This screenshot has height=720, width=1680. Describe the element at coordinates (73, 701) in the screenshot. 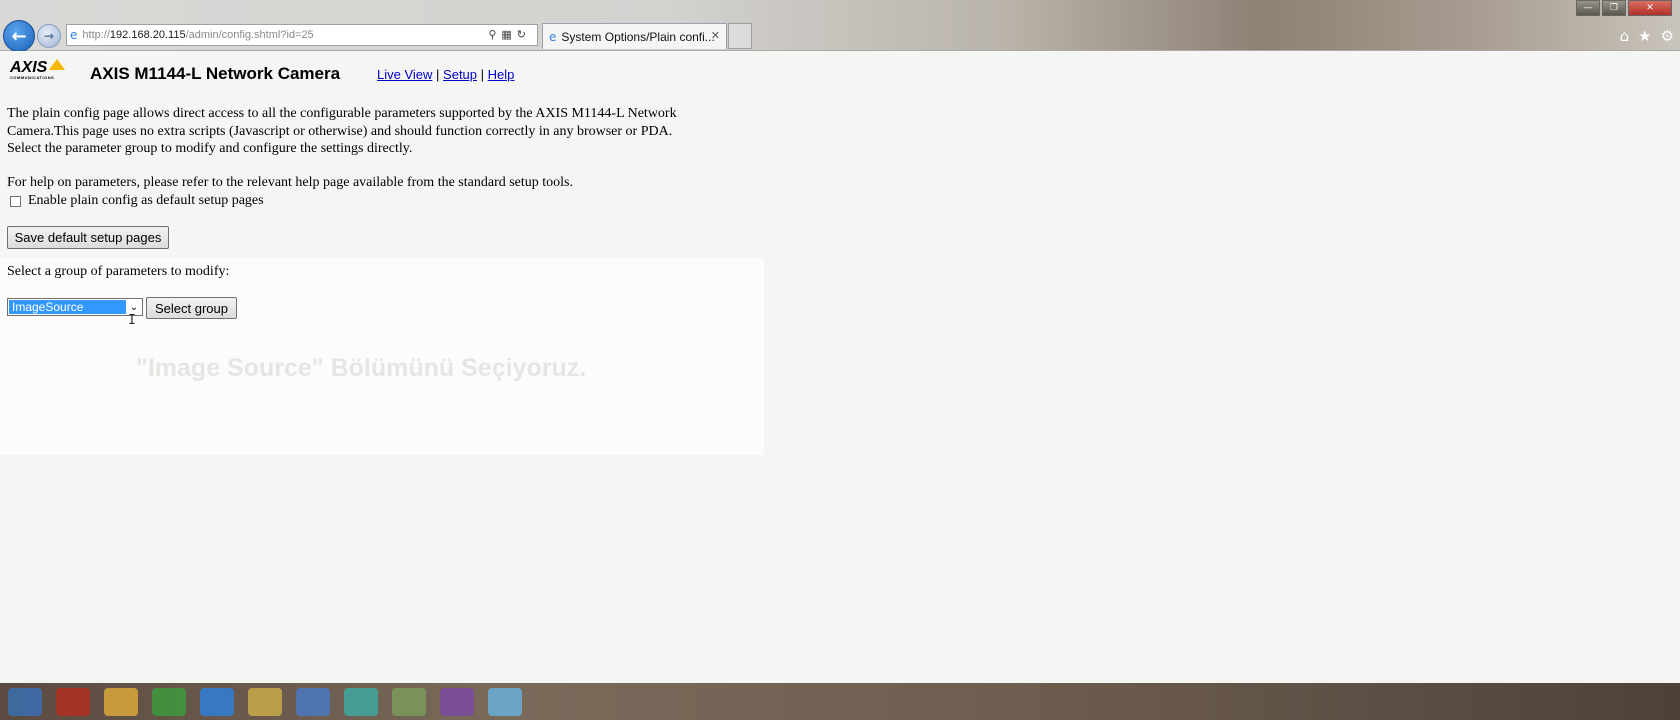

I see `media-icon` at that location.